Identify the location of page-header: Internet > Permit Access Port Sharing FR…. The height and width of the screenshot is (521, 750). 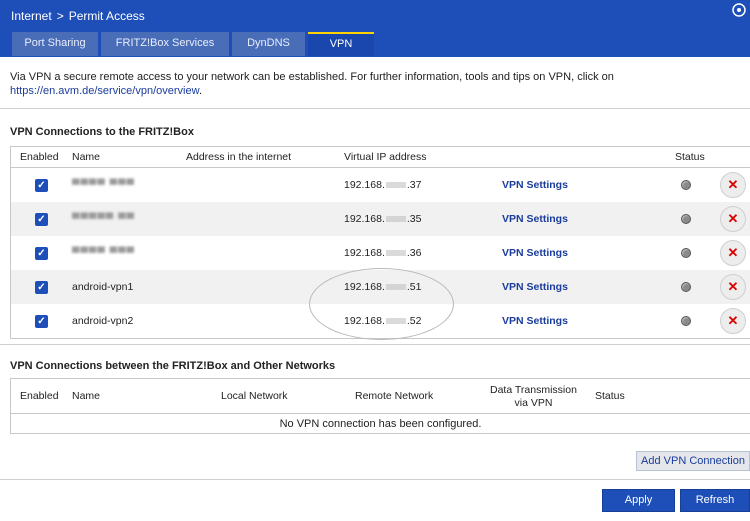
(375, 28).